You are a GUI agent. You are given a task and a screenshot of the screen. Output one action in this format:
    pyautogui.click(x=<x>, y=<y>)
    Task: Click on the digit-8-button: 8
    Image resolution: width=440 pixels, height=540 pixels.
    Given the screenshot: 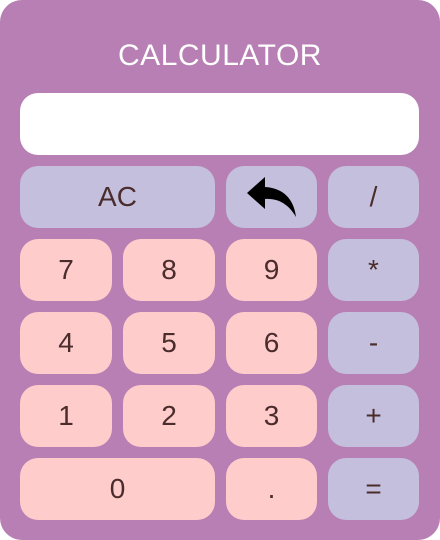 What is the action you would take?
    pyautogui.click(x=169, y=270)
    